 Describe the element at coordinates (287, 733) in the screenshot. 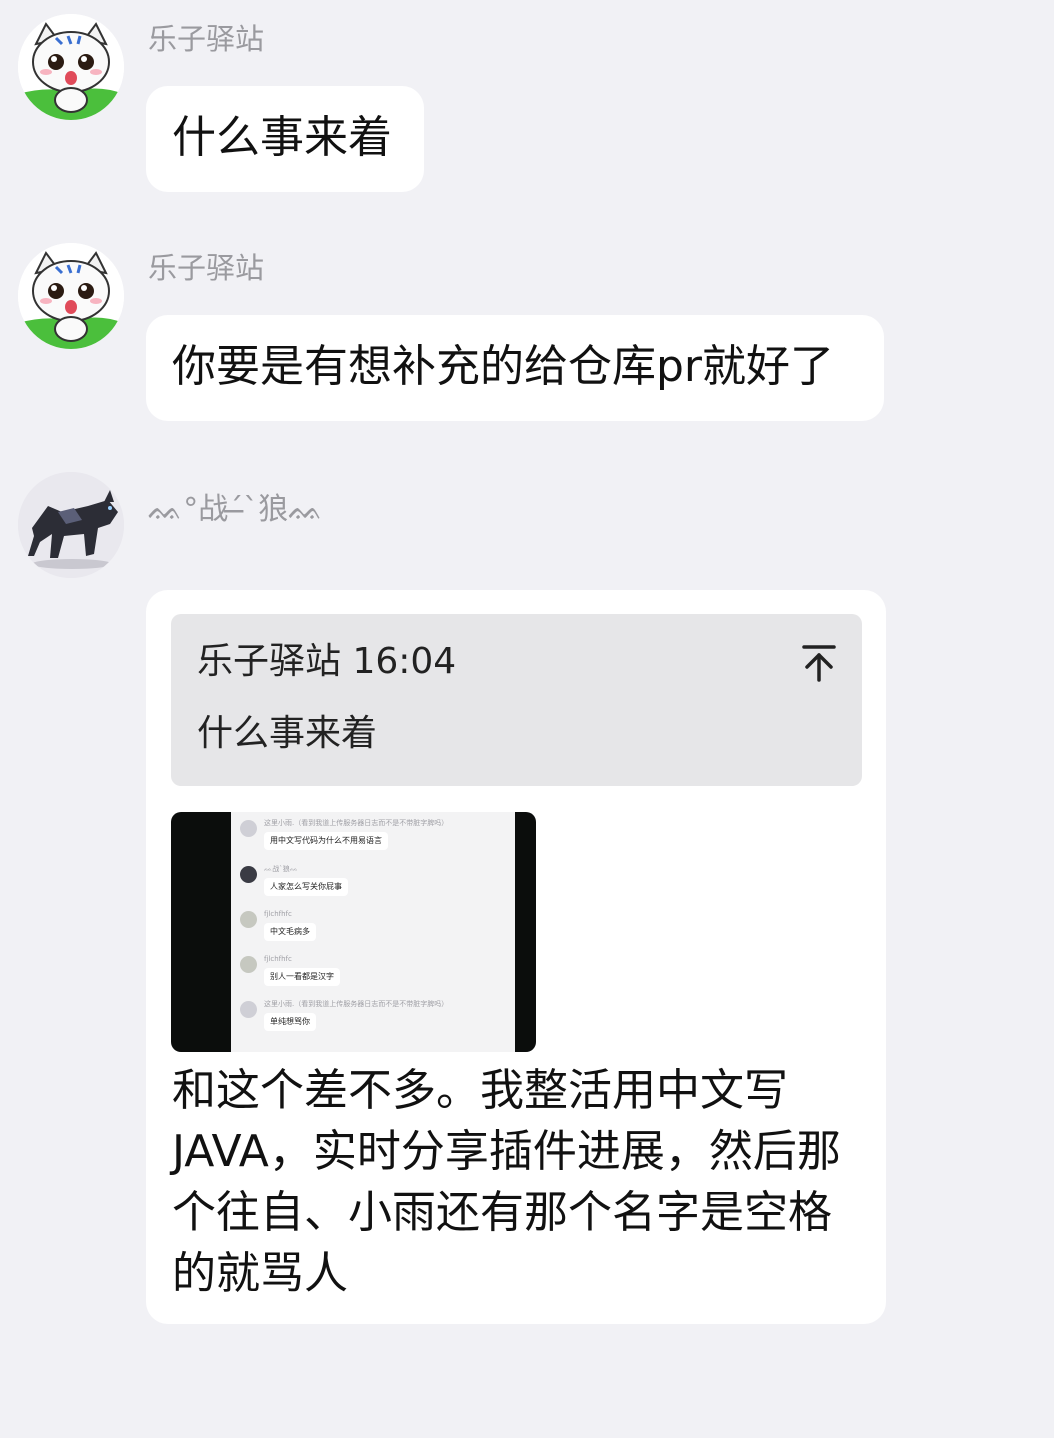

I see `quote-text: 什么事来着` at that location.